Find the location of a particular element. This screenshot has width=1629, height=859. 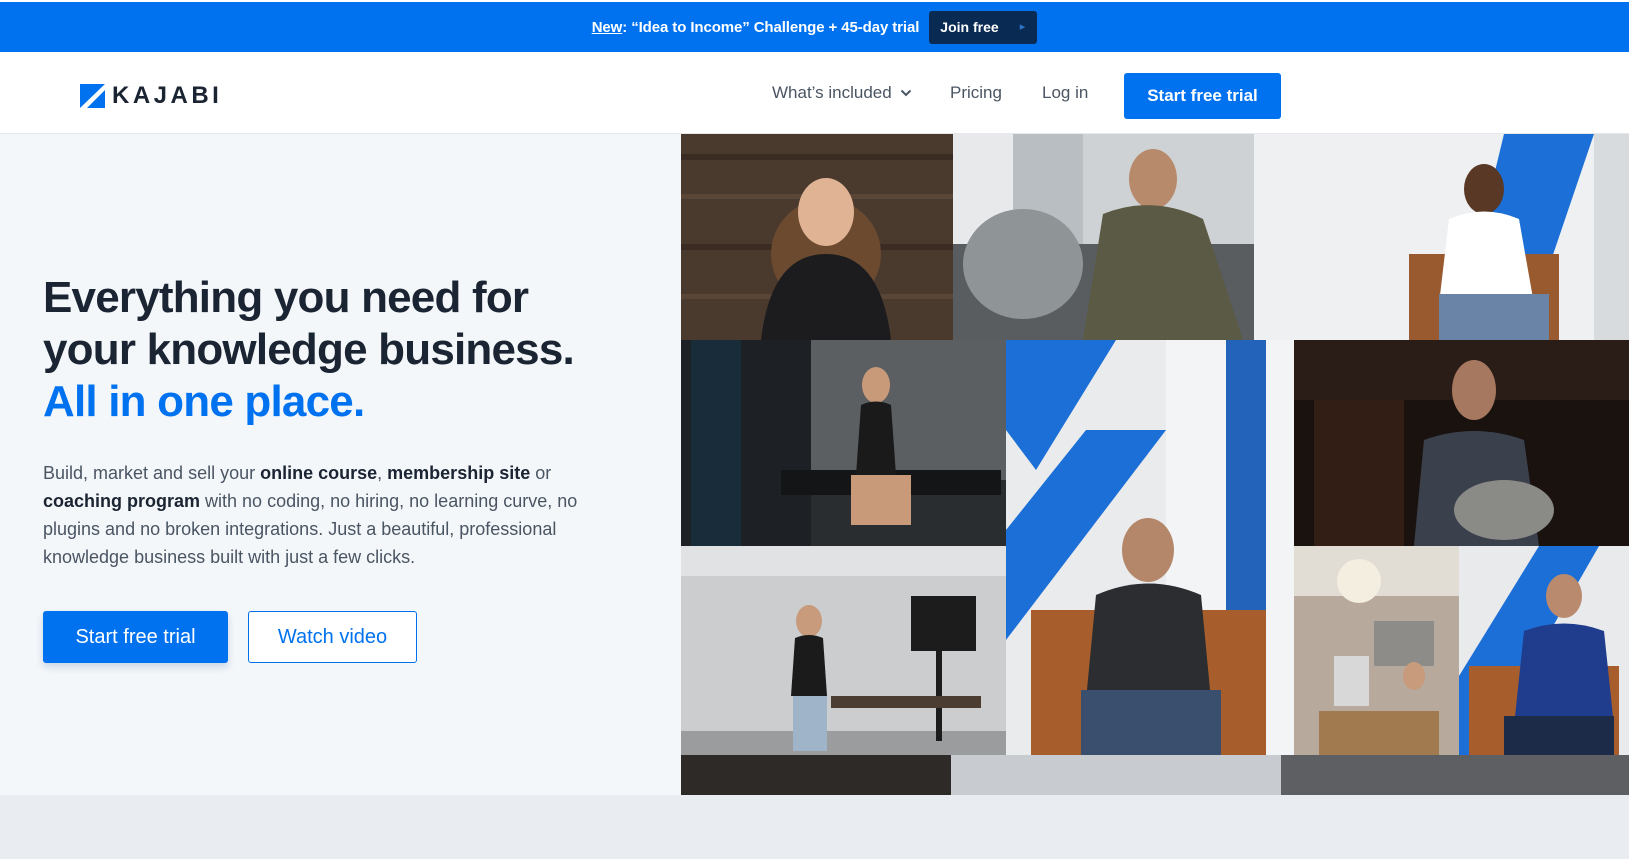

kajabi-logo: KAJABI is located at coordinates (151, 96).